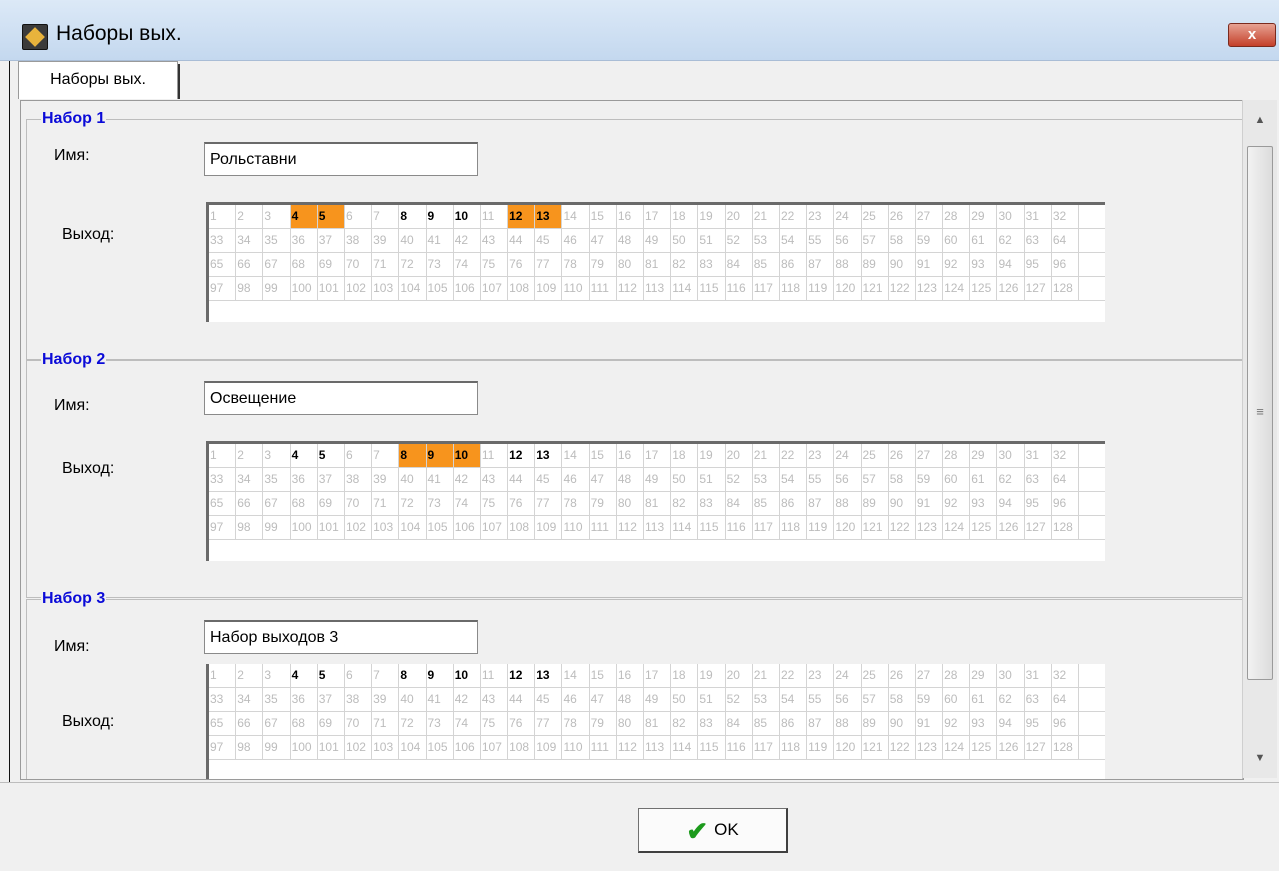  Describe the element at coordinates (304, 699) in the screenshot. I see `output-cell-36: 36` at that location.